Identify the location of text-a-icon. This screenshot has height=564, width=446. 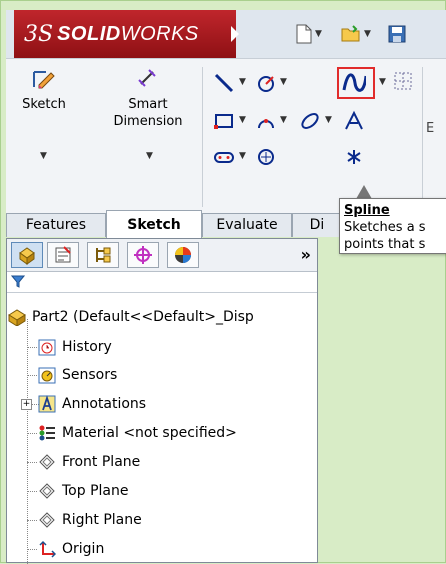
(354, 120).